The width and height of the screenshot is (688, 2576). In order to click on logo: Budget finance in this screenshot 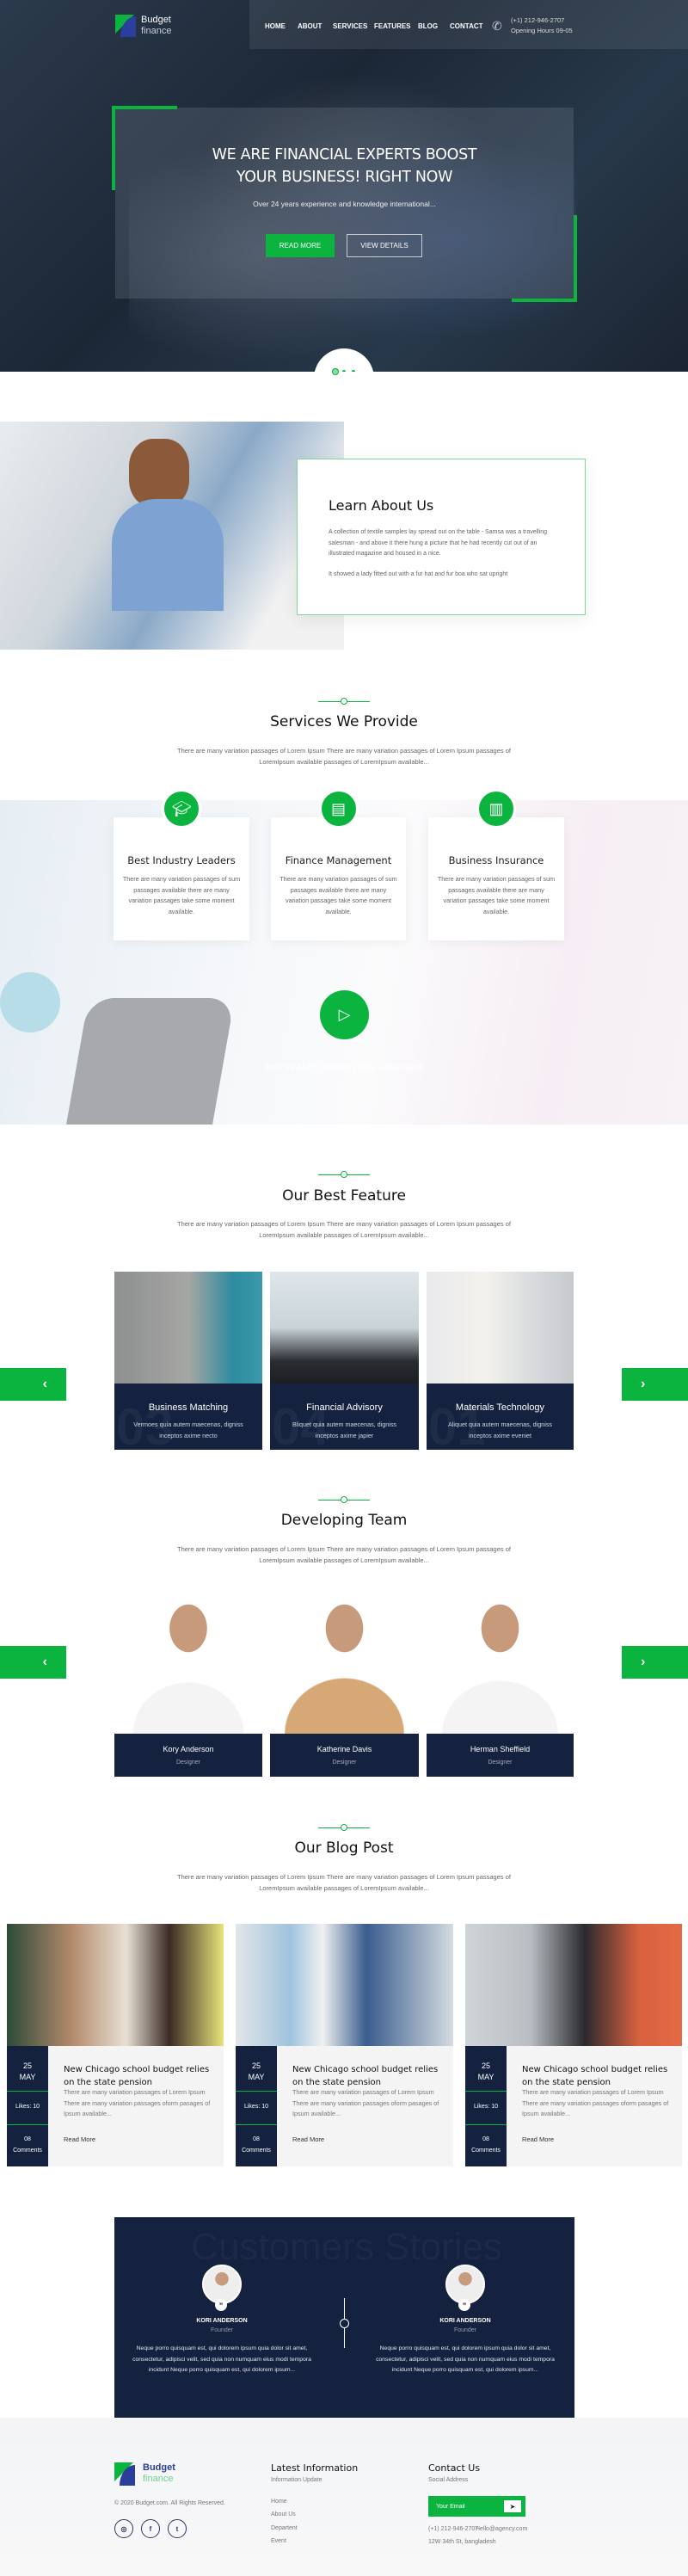, I will do `click(149, 27)`.